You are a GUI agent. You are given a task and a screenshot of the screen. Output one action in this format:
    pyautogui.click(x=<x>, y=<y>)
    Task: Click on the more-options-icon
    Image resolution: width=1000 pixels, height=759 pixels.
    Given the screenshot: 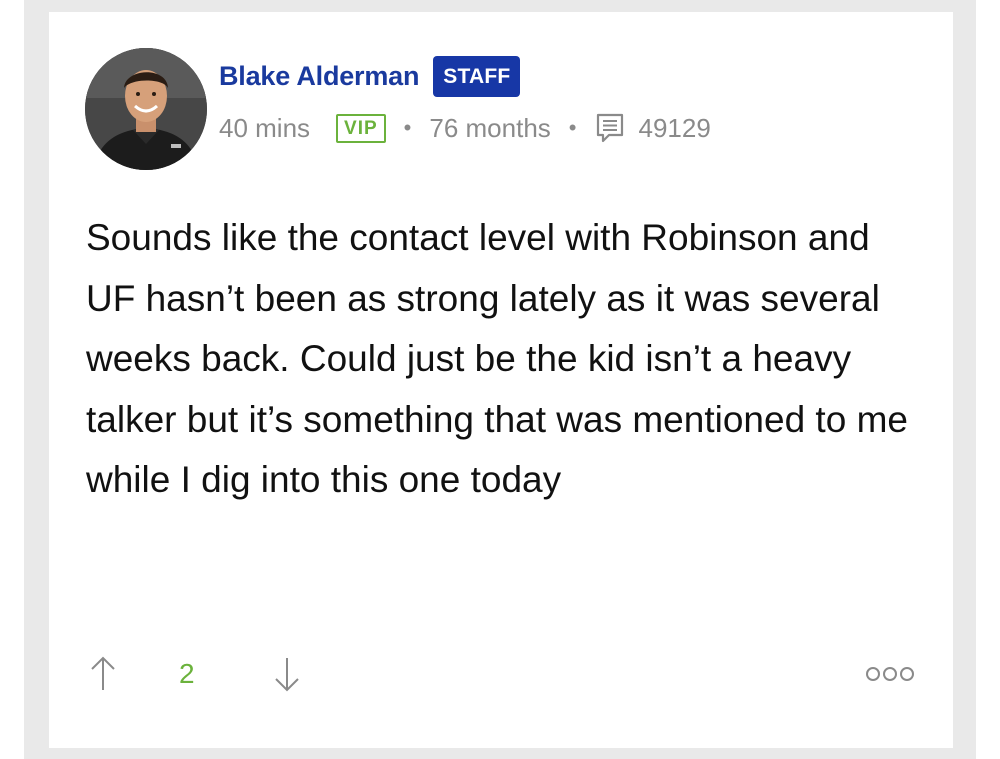 What is the action you would take?
    pyautogui.click(x=890, y=674)
    